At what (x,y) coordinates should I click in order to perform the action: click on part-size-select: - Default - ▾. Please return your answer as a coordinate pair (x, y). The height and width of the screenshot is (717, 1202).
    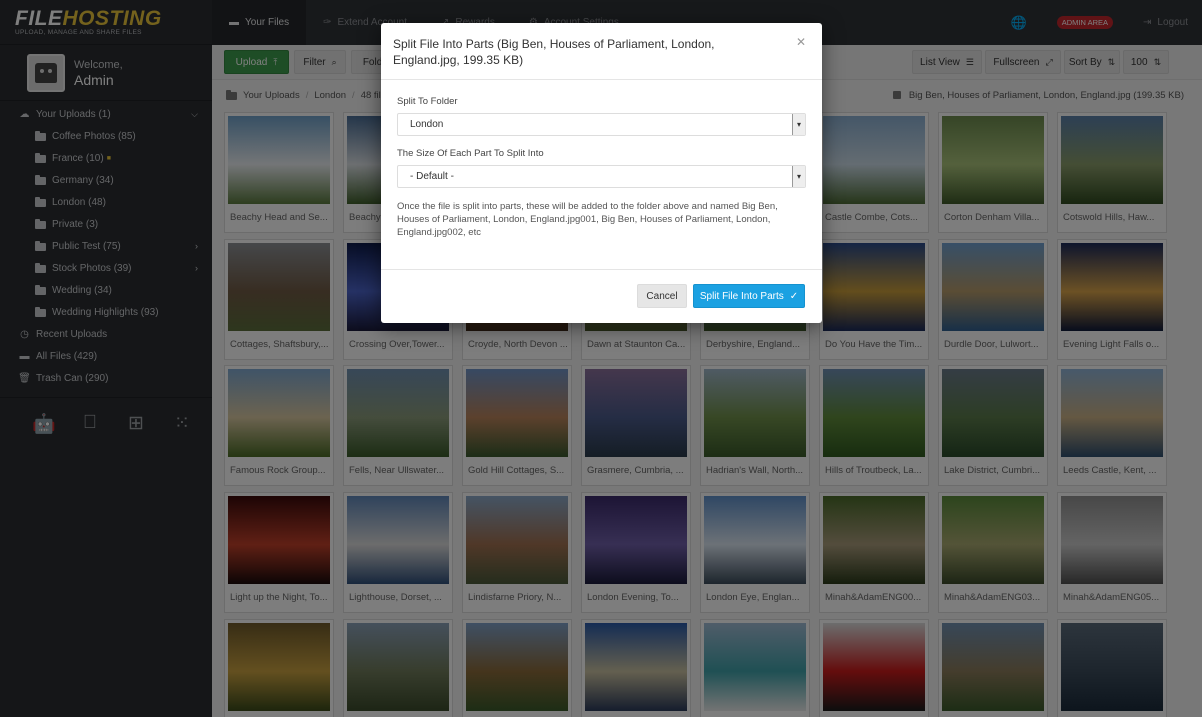
    Looking at the image, I should click on (601, 176).